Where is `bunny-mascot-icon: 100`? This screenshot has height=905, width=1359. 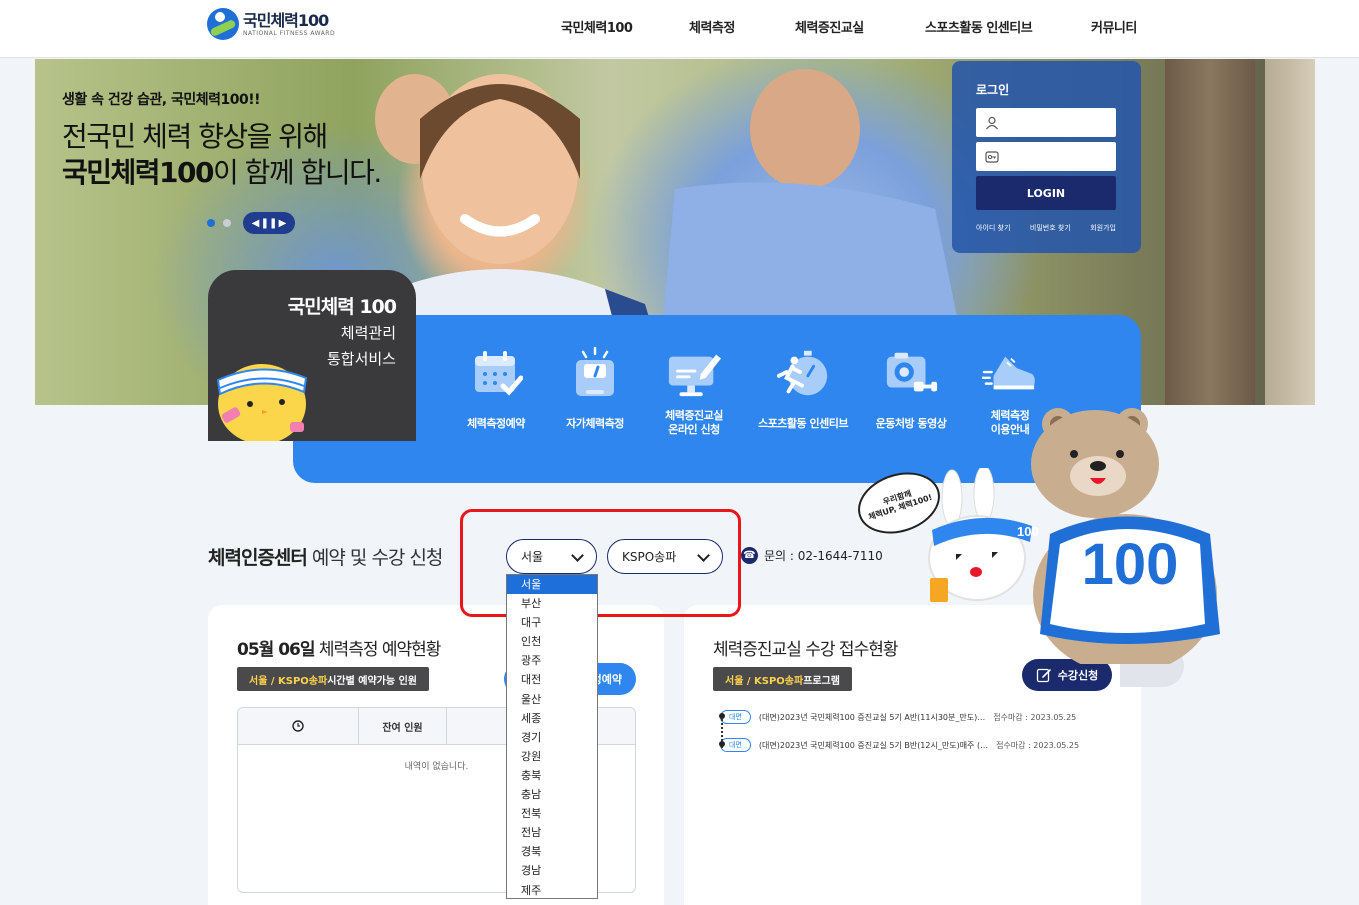
bunny-mascot-icon: 100 is located at coordinates (983, 535).